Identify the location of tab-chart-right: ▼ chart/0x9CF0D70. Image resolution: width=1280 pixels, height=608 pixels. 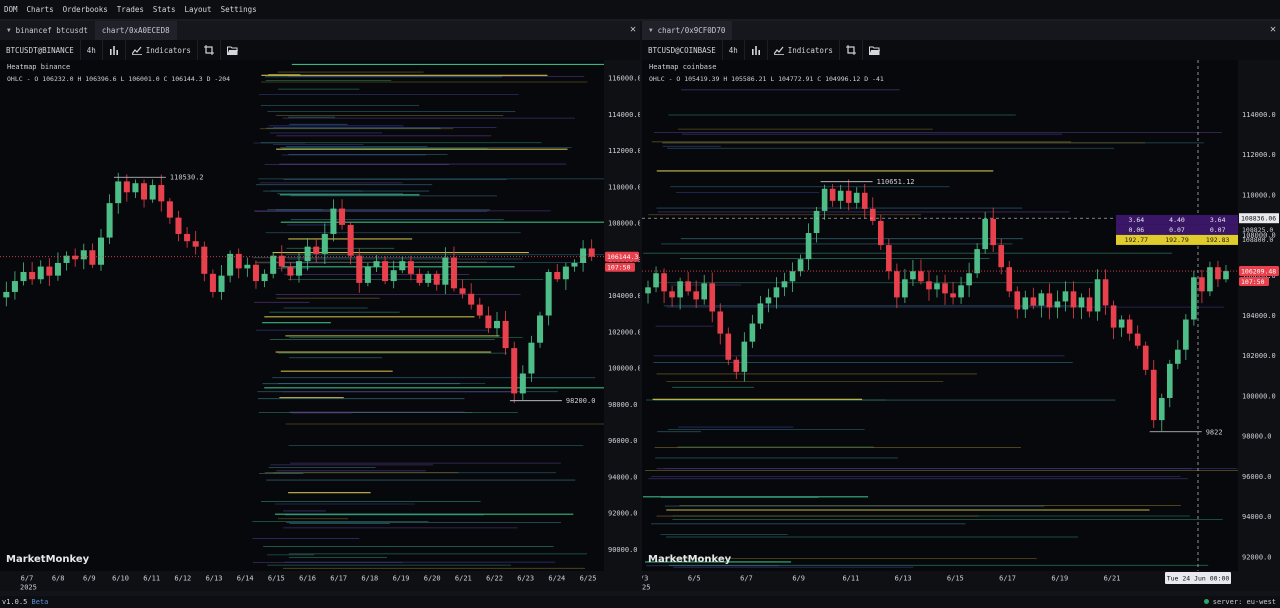
(687, 30).